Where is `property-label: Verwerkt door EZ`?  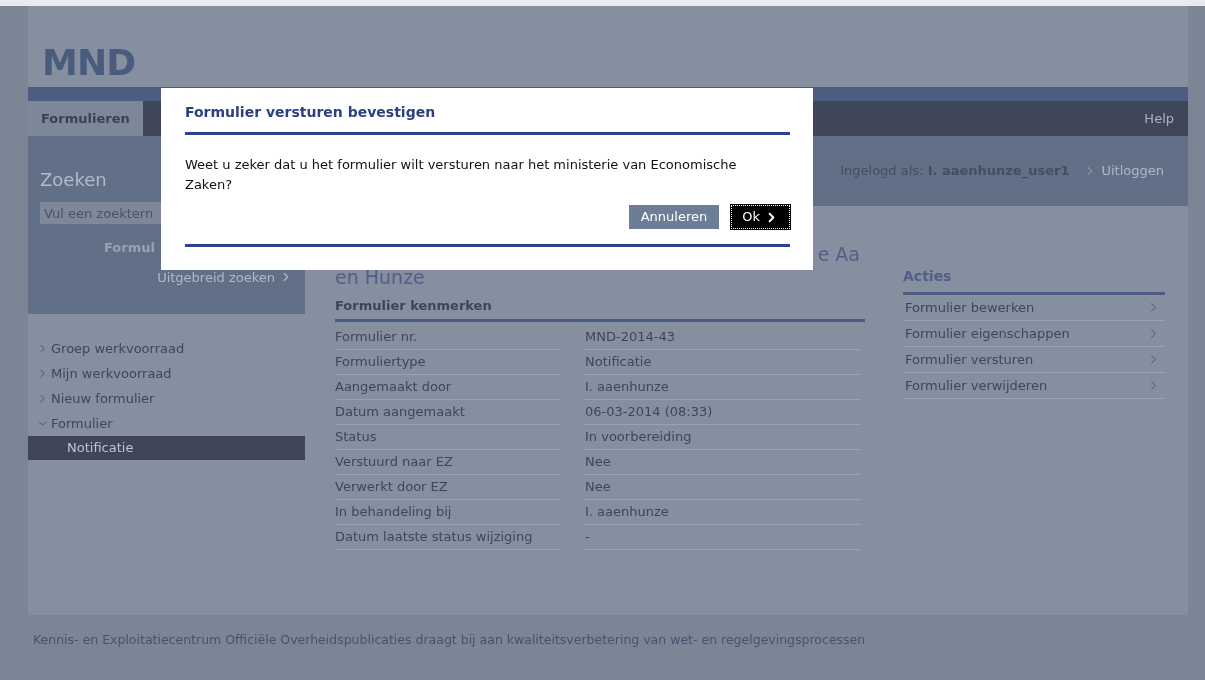 property-label: Verwerkt door EZ is located at coordinates (447, 487).